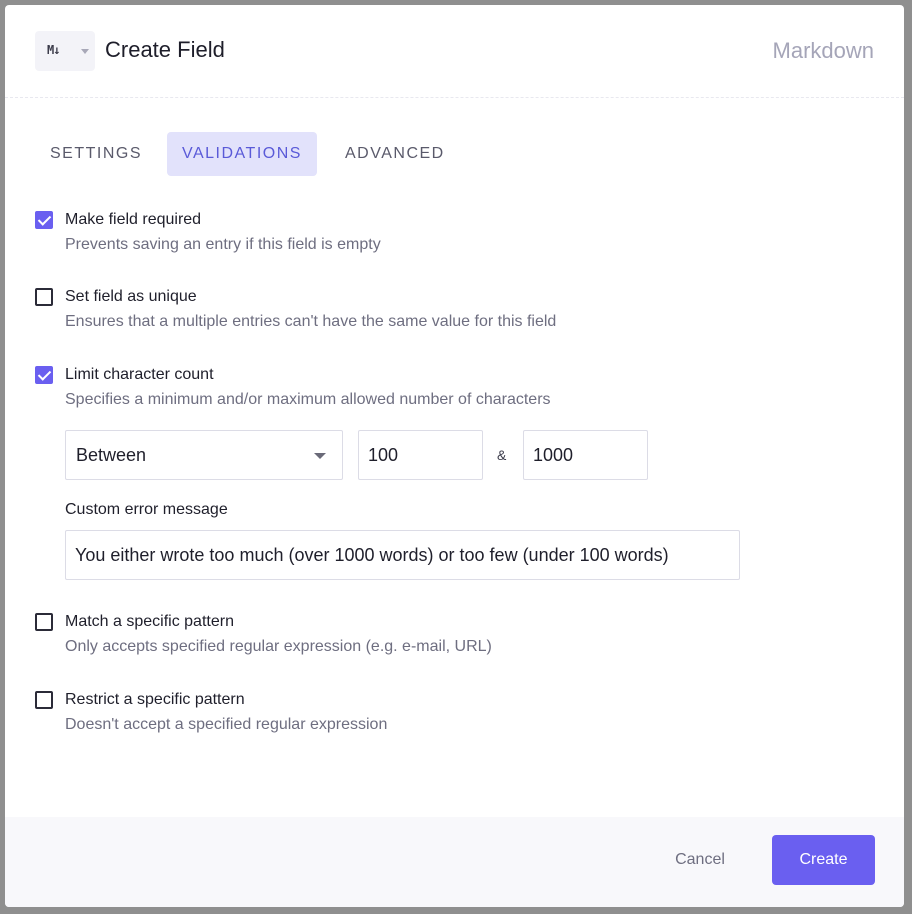 This screenshot has height=914, width=912. I want to click on required-checkbox, so click(44, 220).